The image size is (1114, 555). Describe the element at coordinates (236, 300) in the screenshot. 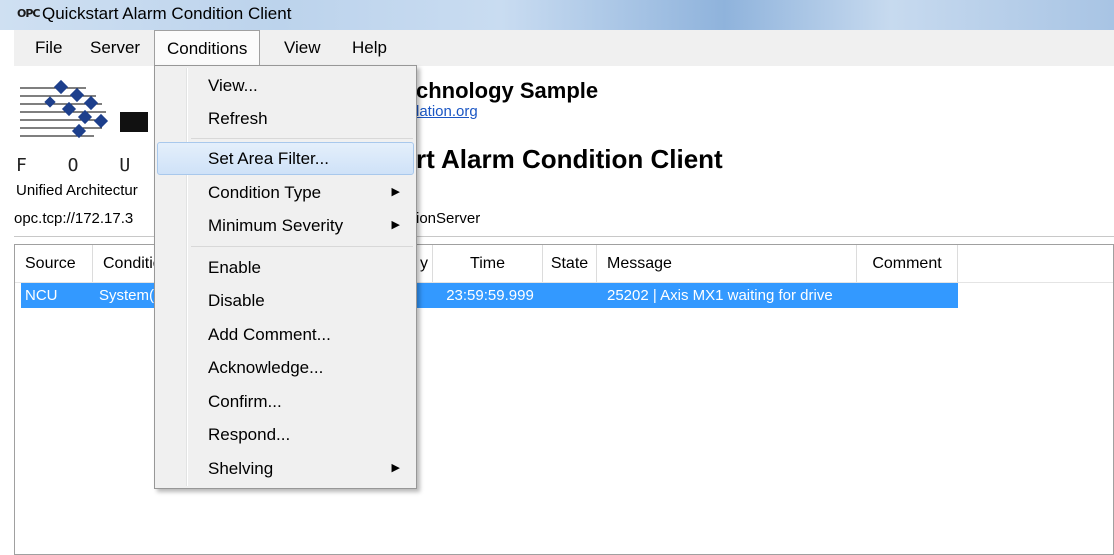

I see `menu-item-label: Disable` at that location.